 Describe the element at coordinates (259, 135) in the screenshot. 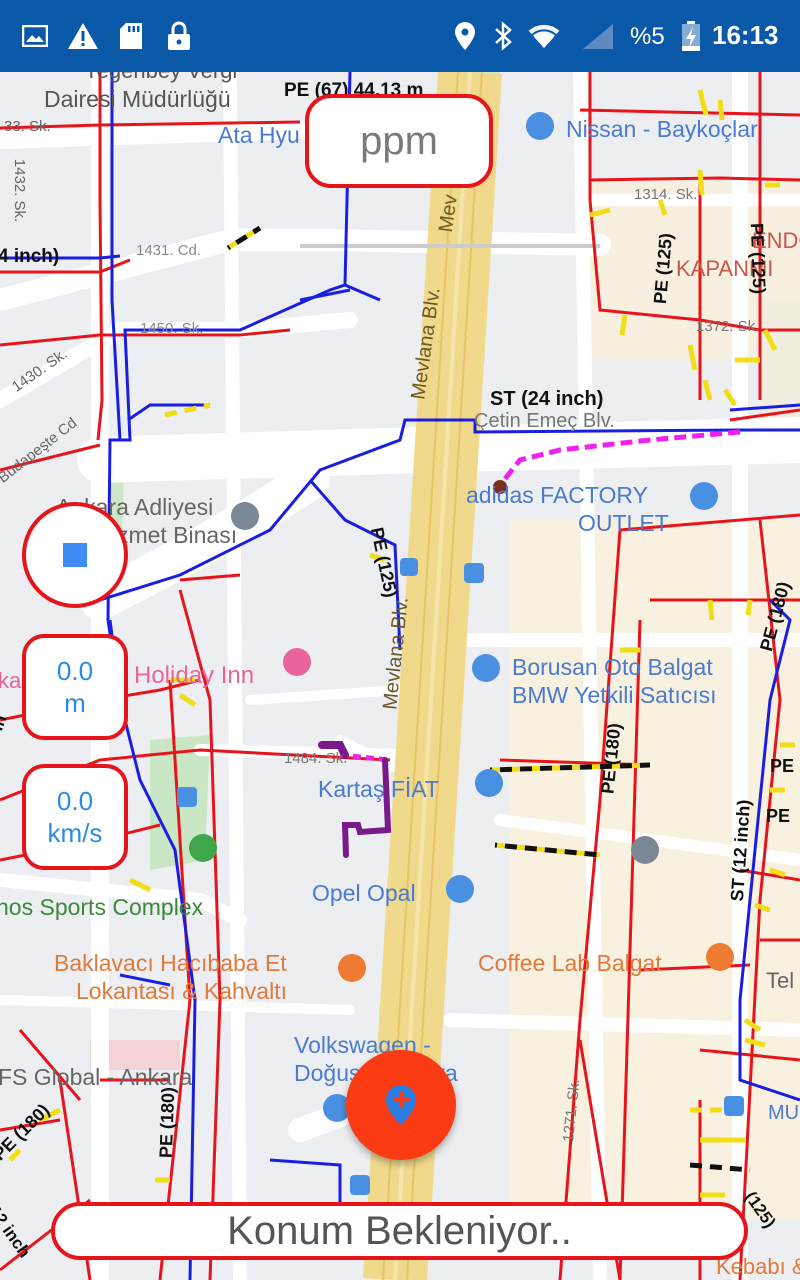

I see `map-label: Ata Hyu` at that location.